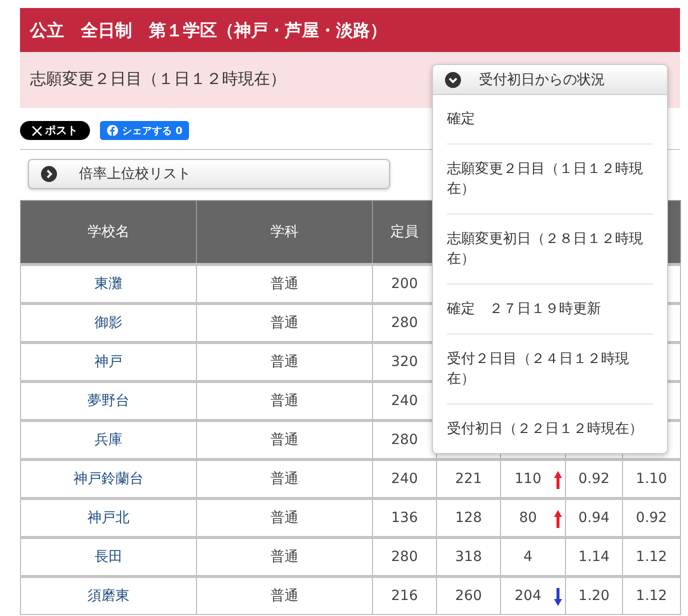 The width and height of the screenshot is (688, 616). Describe the element at coordinates (533, 557) in the screenshot. I see `table-cell: 4` at that location.